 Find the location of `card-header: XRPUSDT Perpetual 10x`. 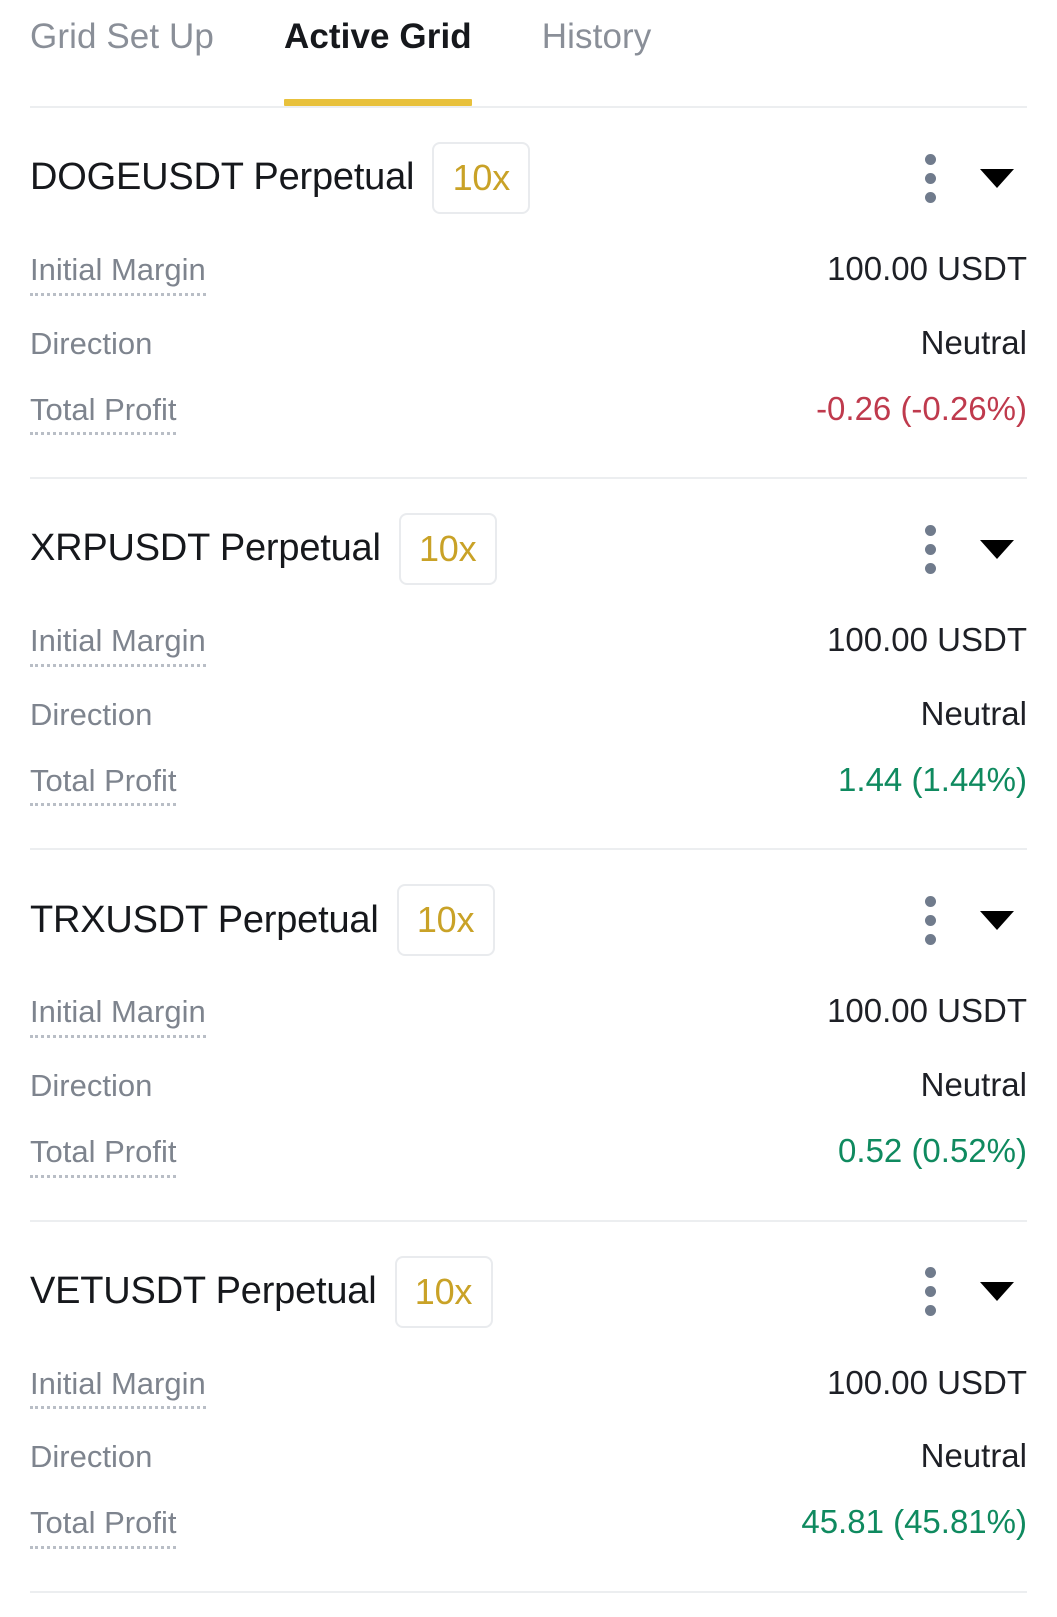

card-header: XRPUSDT Perpetual 10x is located at coordinates (528, 549).